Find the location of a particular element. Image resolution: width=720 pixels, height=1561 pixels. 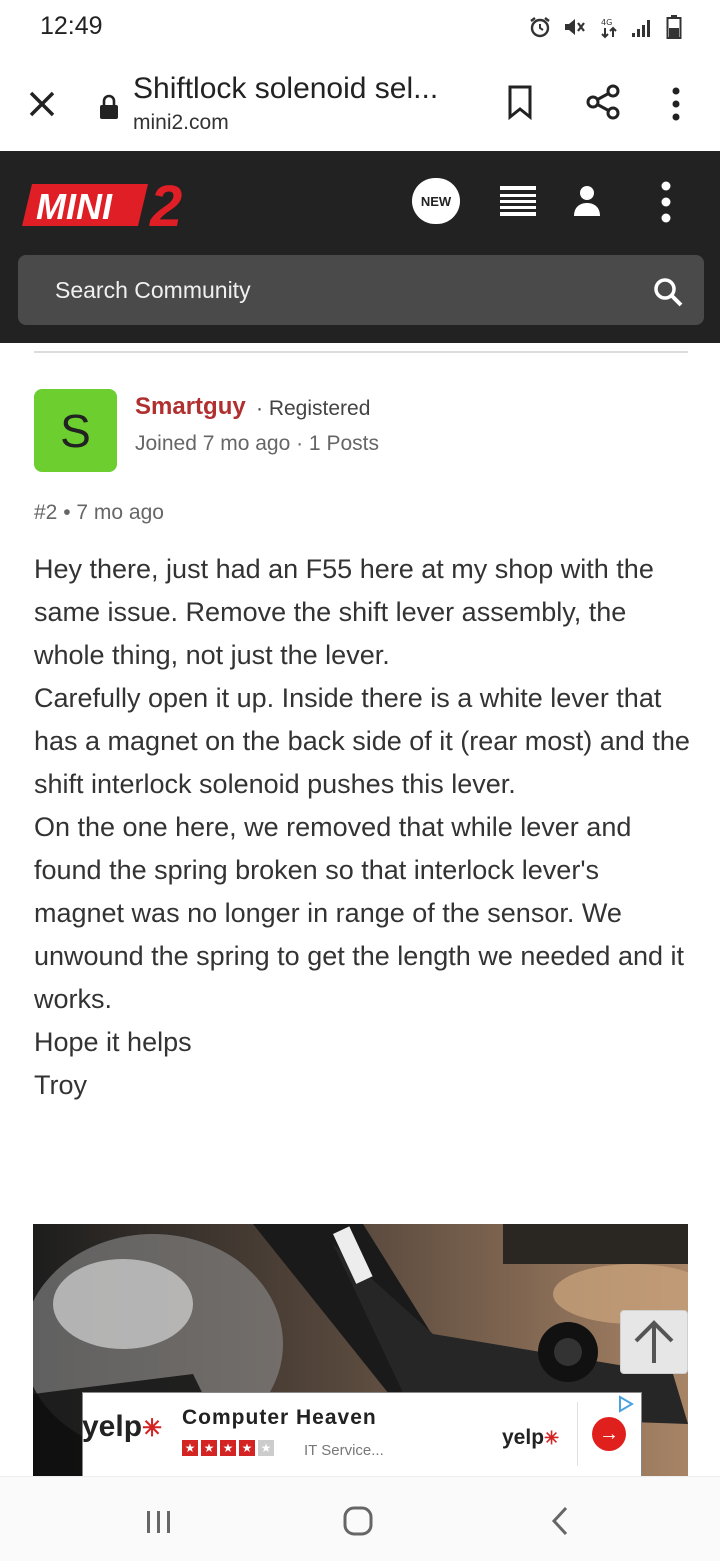

new-posts-button: NEW is located at coordinates (436, 201).